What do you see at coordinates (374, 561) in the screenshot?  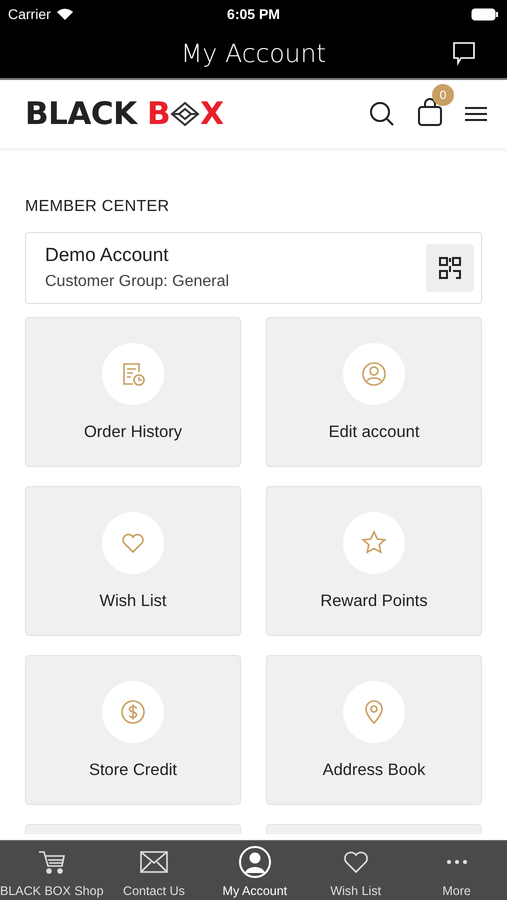 I see `account-menu-tile: Reward Points` at bounding box center [374, 561].